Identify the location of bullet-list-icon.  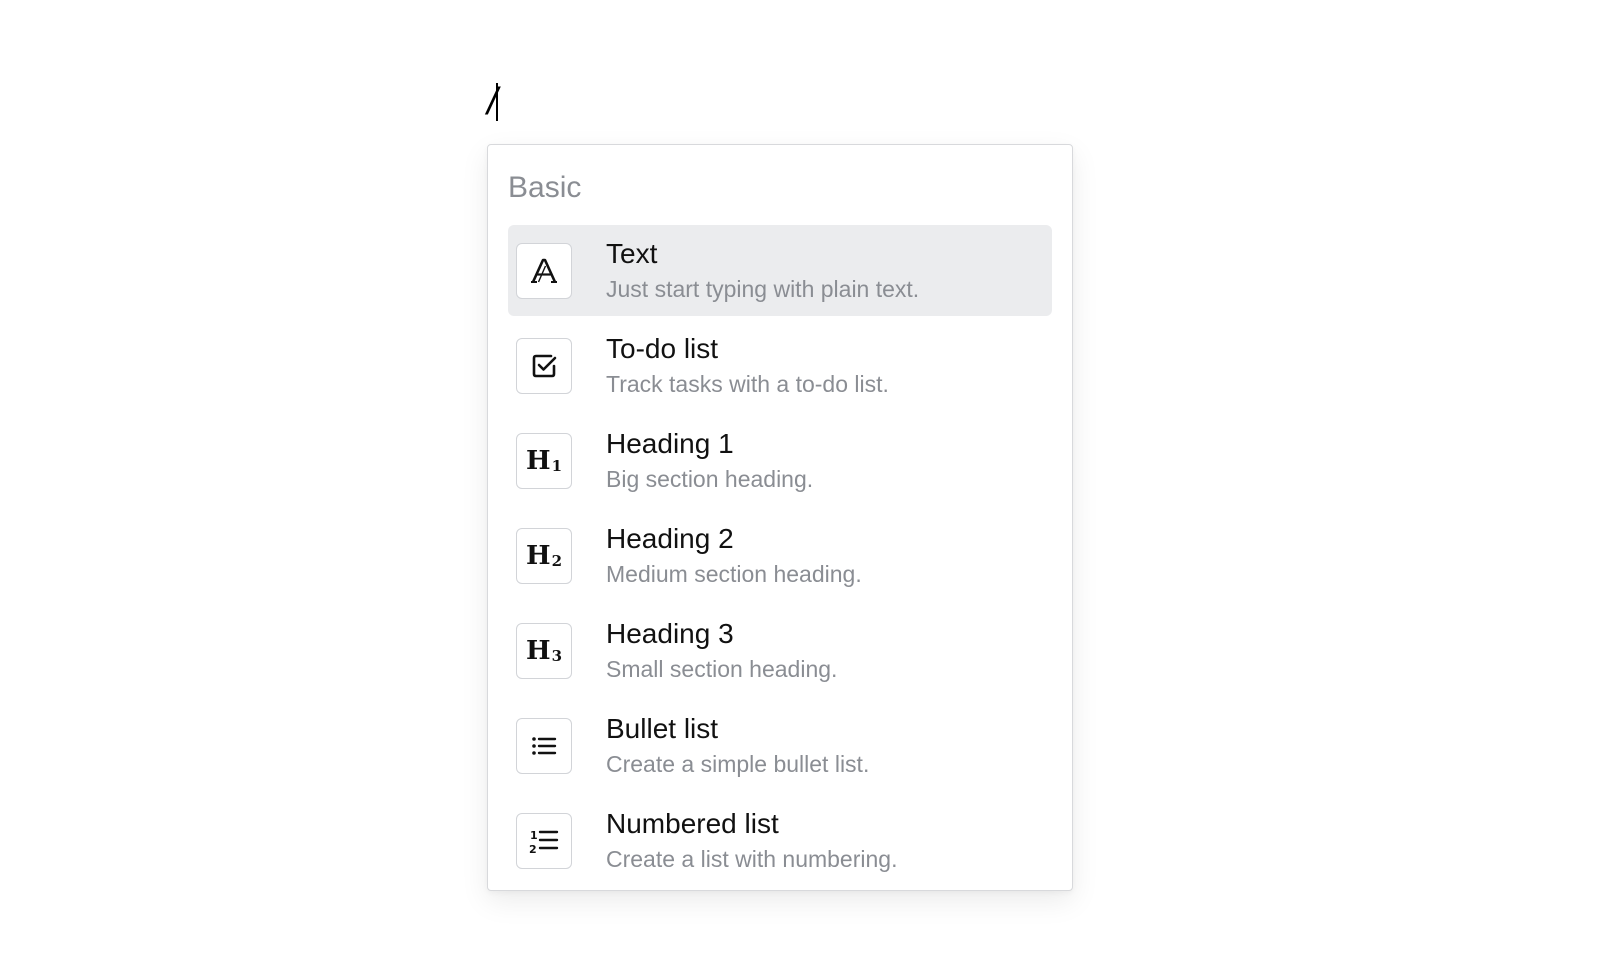
(544, 745).